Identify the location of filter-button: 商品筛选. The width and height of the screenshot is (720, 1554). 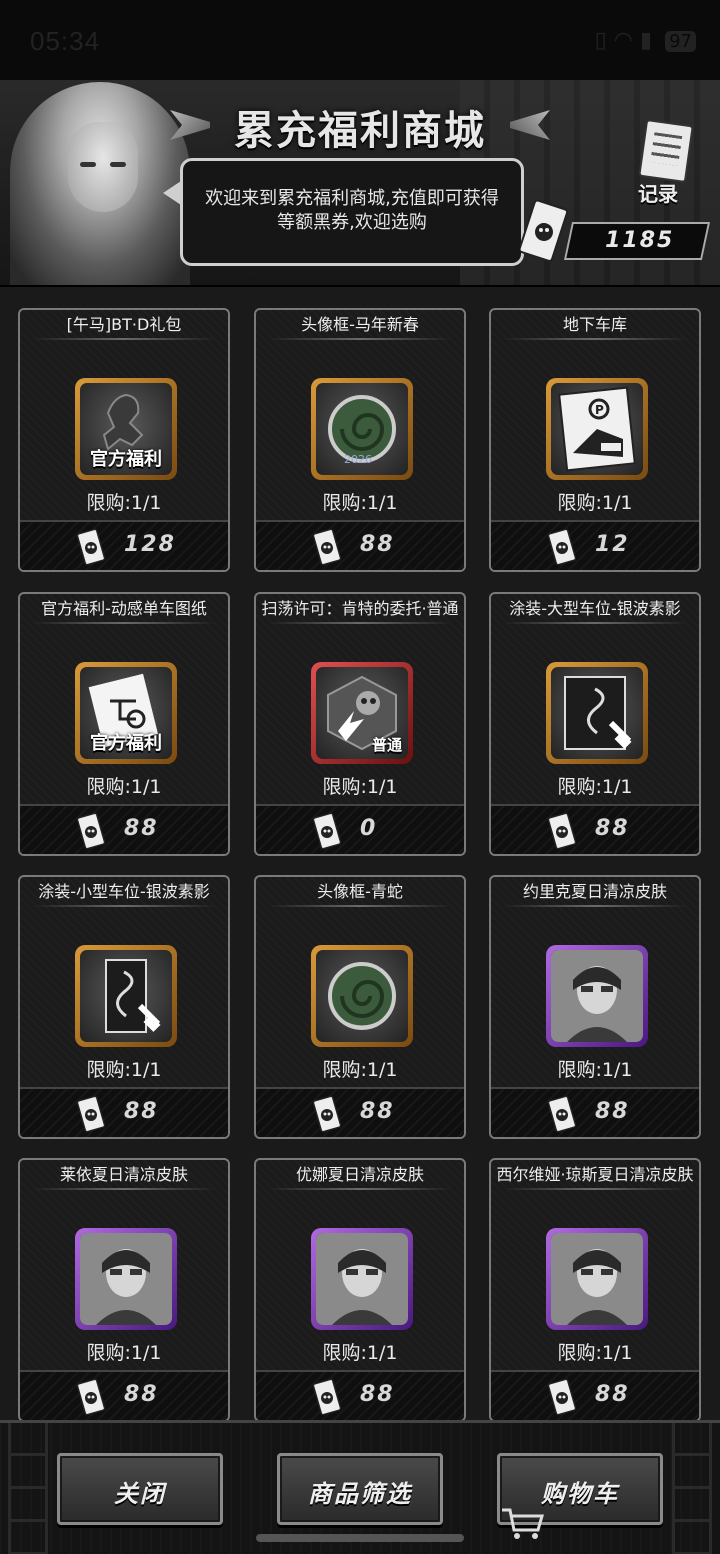
(360, 1489).